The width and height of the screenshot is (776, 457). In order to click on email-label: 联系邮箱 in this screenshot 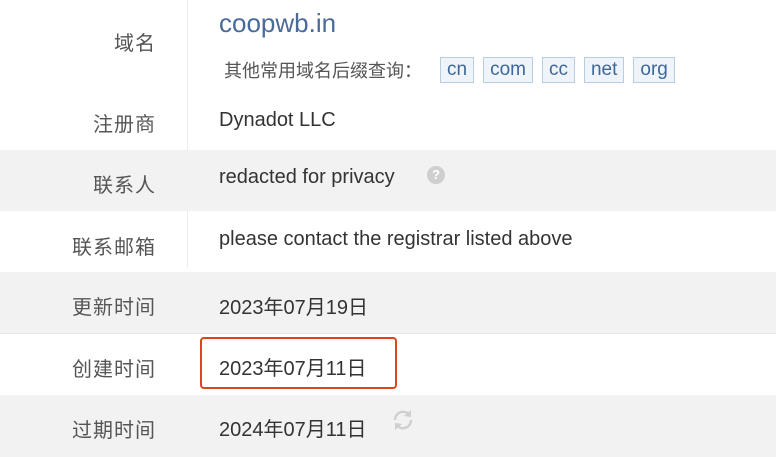, I will do `click(114, 247)`.